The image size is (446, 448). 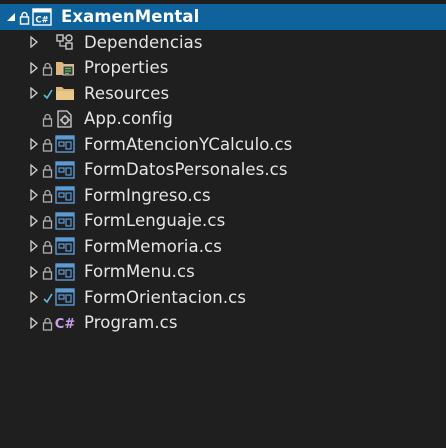 What do you see at coordinates (11, 17) in the screenshot?
I see `expanded-arrow-icon` at bounding box center [11, 17].